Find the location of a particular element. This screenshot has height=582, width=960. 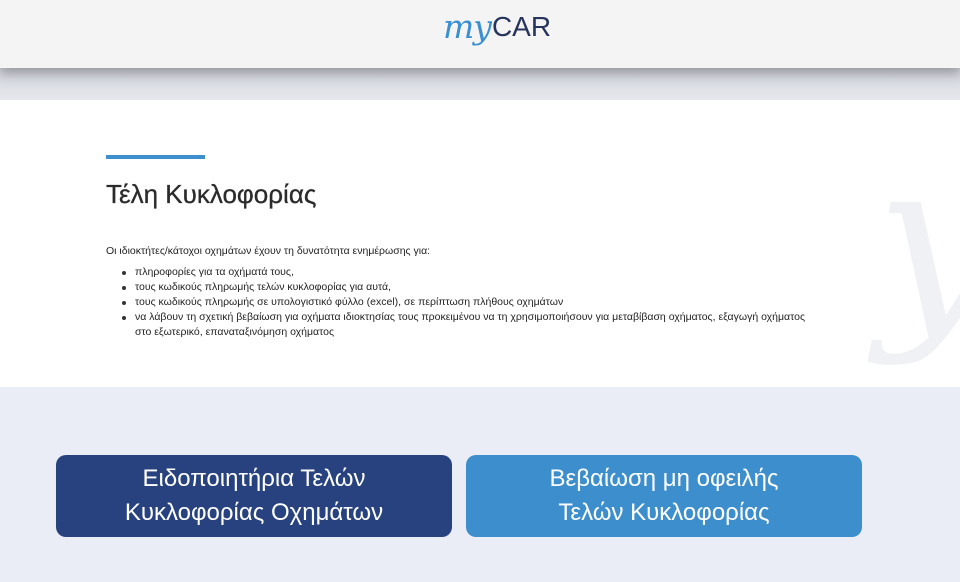

vehicle-tax-notices-label: Ειδοποιητήρια Τελών Κυκλοφορίας Οχημάτων is located at coordinates (254, 495).